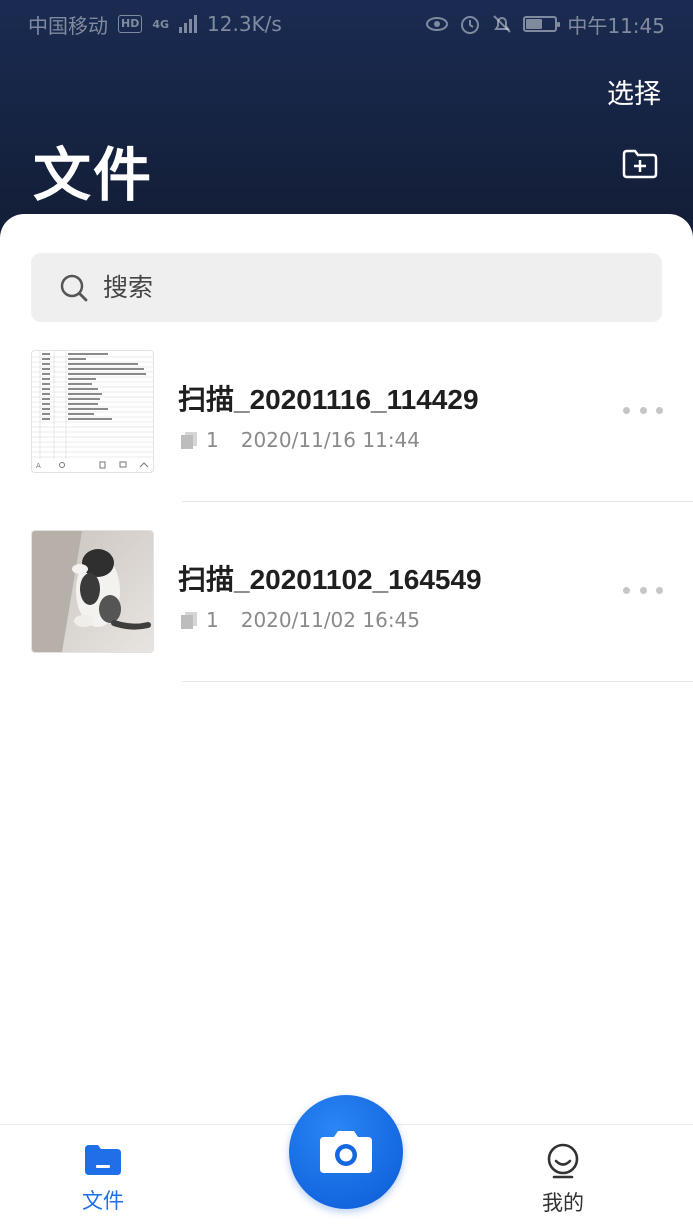 The width and height of the screenshot is (693, 1232). Describe the element at coordinates (68, 25) in the screenshot. I see `carrier-label: 中国移动` at that location.